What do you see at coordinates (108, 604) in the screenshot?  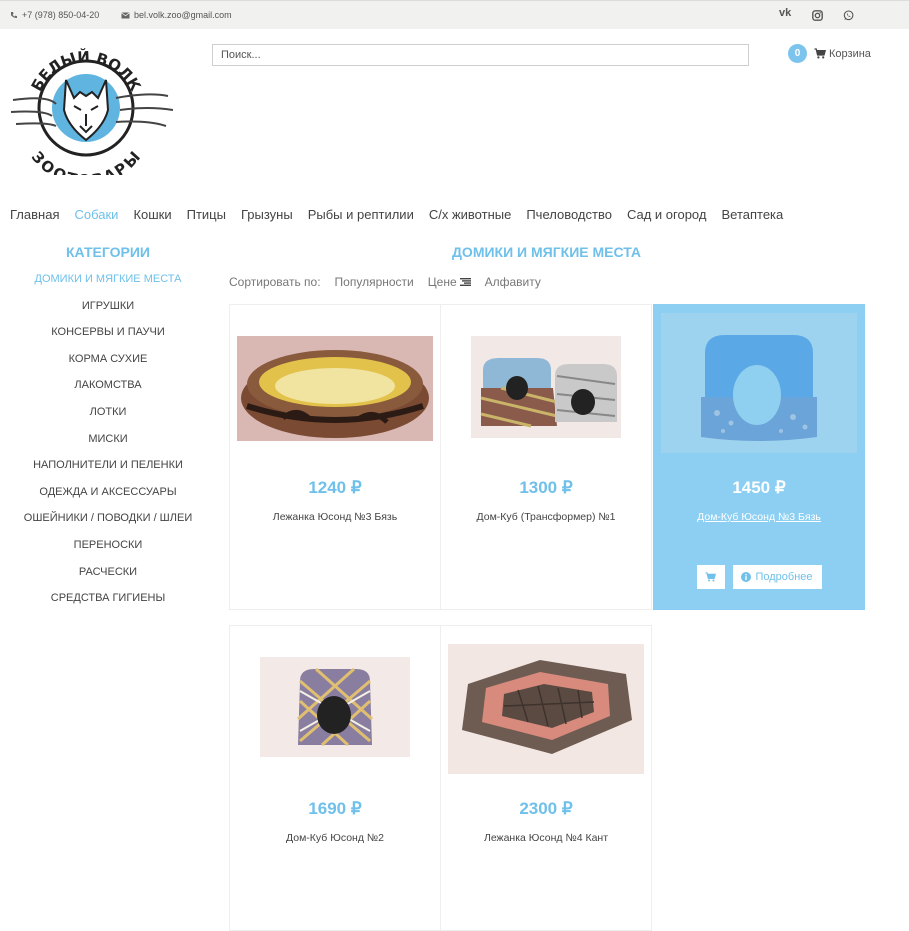 I see `category-item: СРЕДСТВА ГИГИЕНЫ` at bounding box center [108, 604].